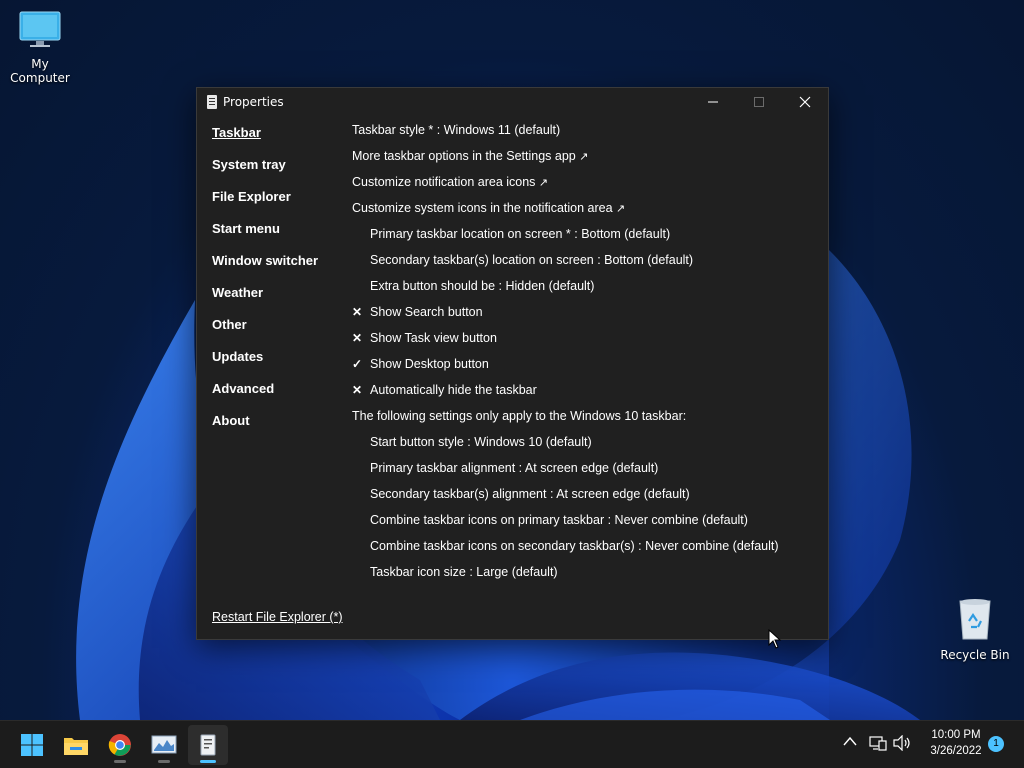  What do you see at coordinates (512, 744) in the screenshot?
I see `taskbar` at bounding box center [512, 744].